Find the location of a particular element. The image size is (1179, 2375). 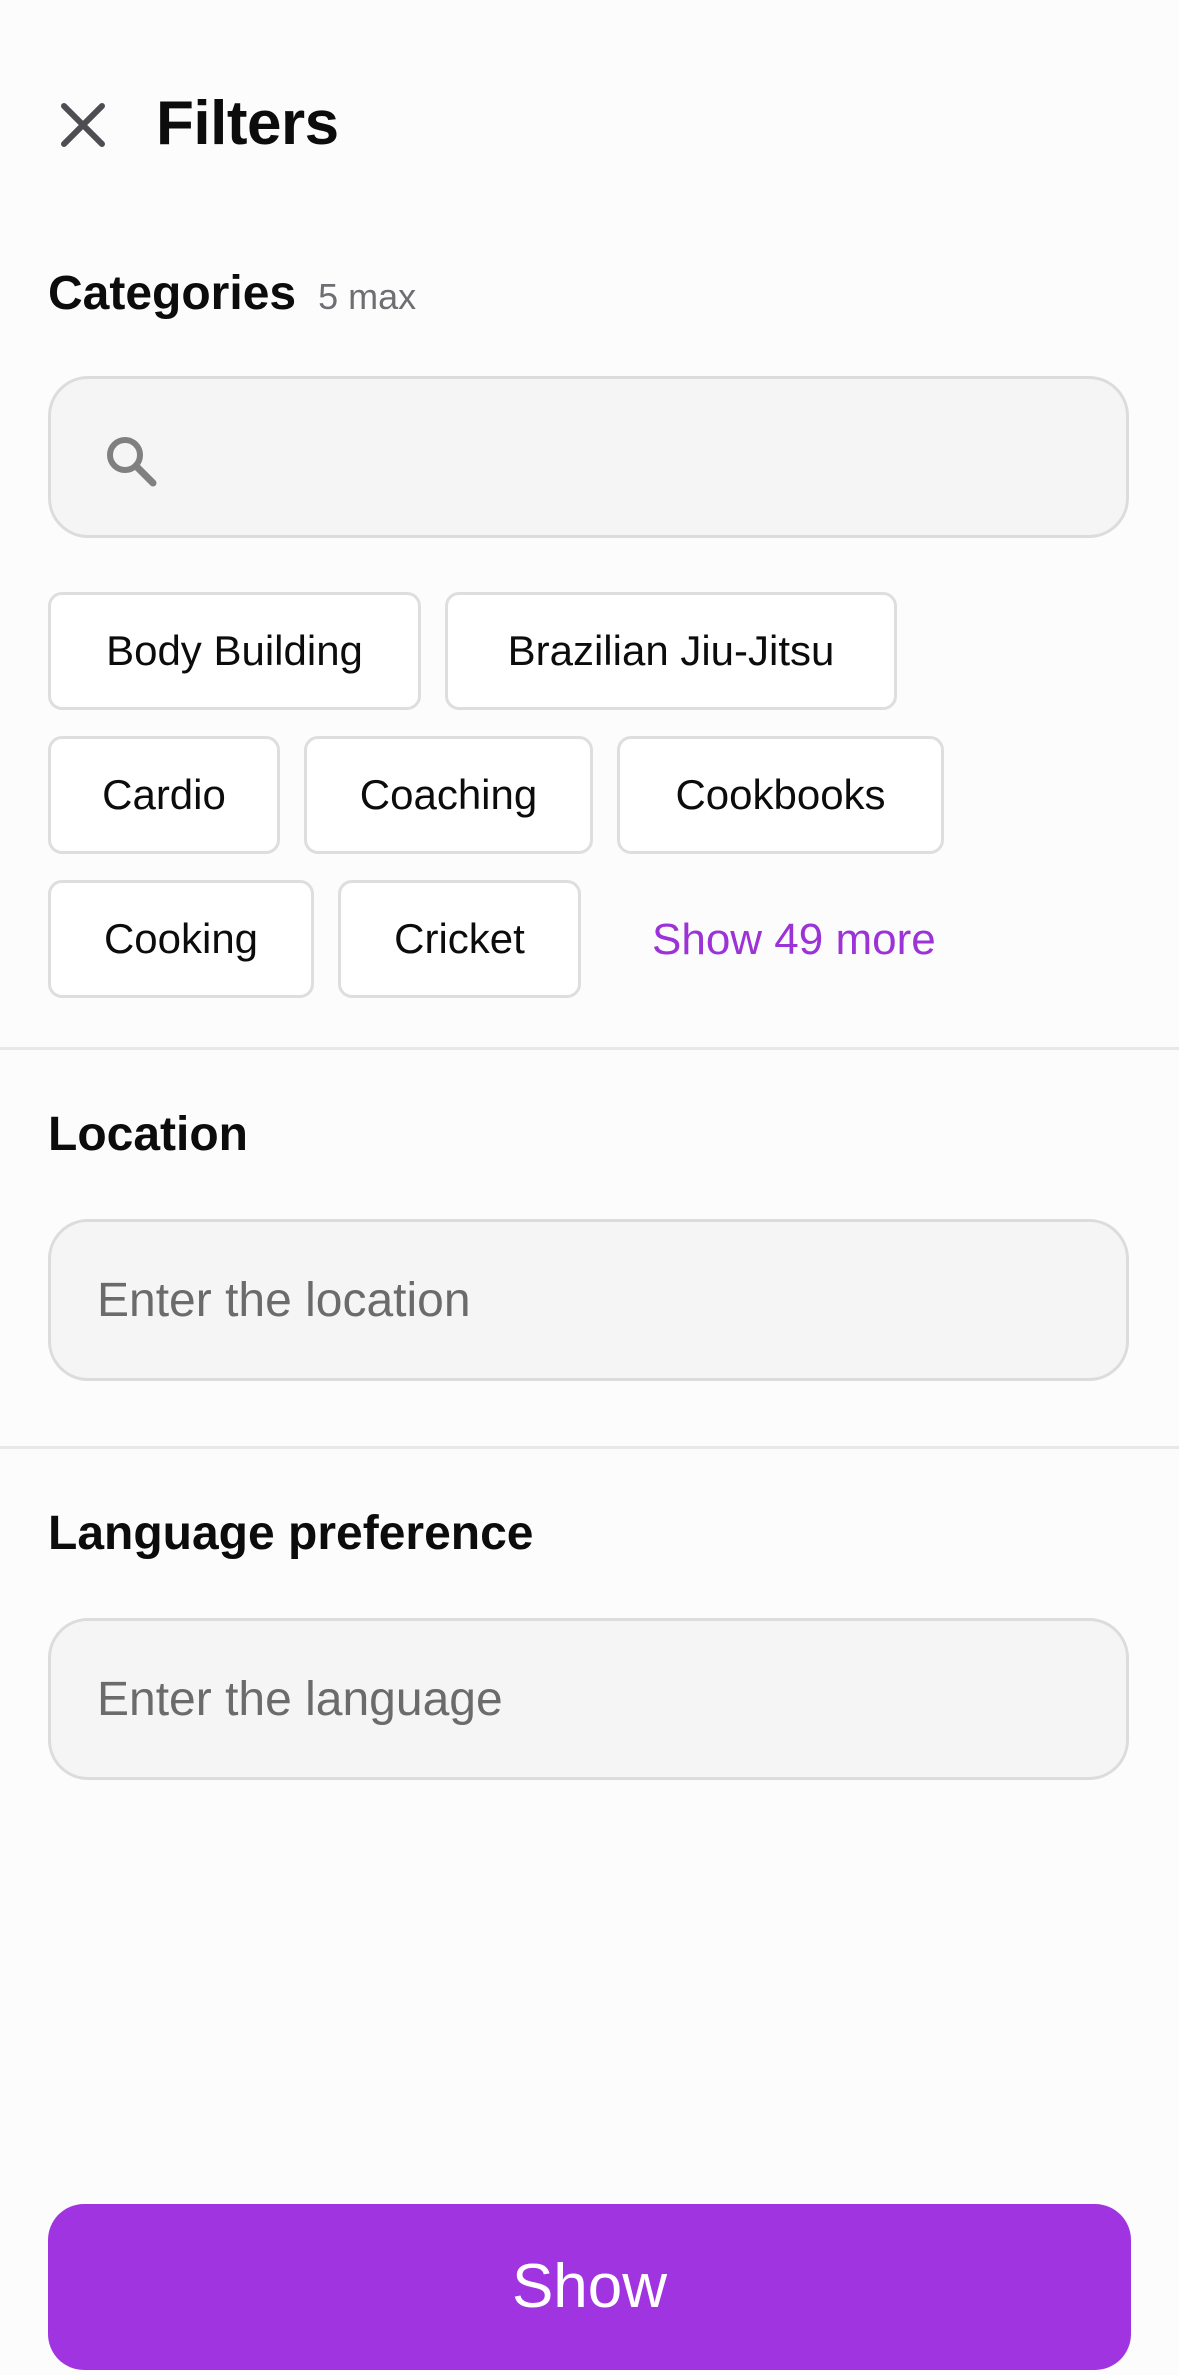

category-chip-cookbooks: Cookbooks is located at coordinates (780, 795).